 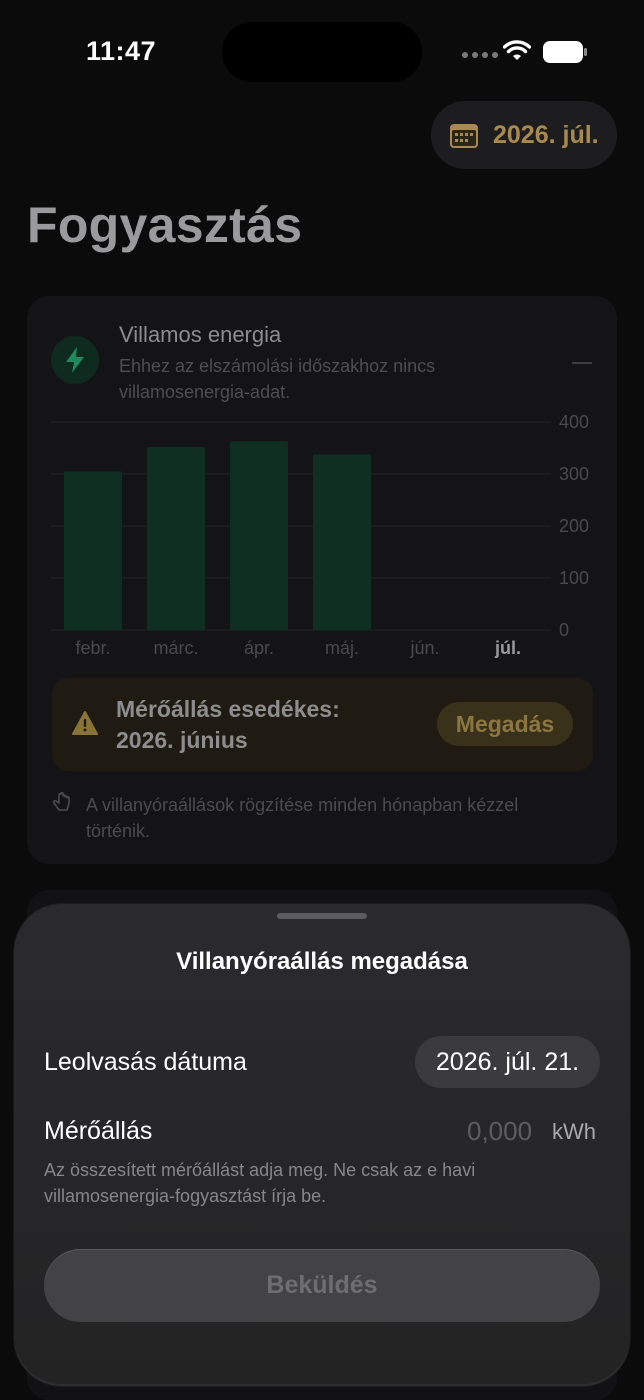 What do you see at coordinates (574, 578) in the screenshot?
I see `y-tick-label: 100` at bounding box center [574, 578].